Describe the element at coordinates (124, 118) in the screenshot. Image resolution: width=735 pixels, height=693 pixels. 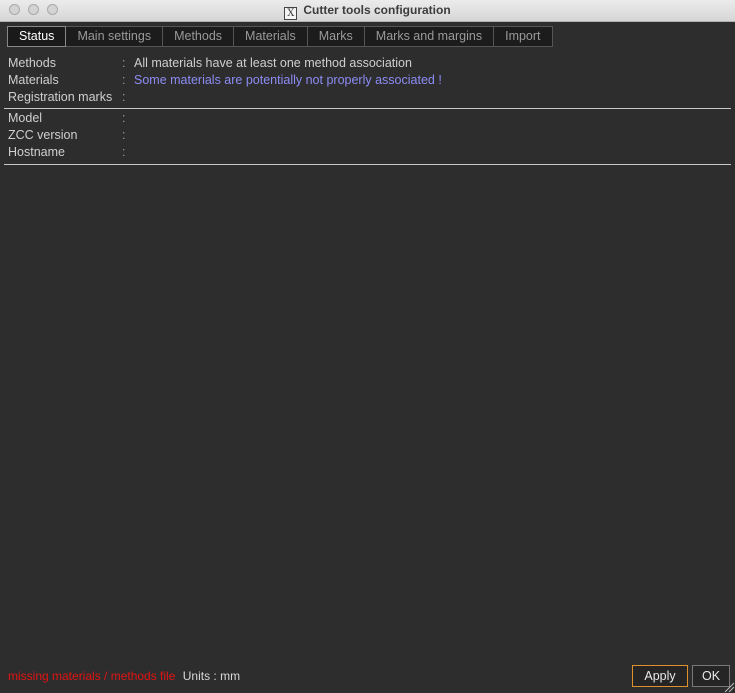
I see `model-colon: :` at that location.